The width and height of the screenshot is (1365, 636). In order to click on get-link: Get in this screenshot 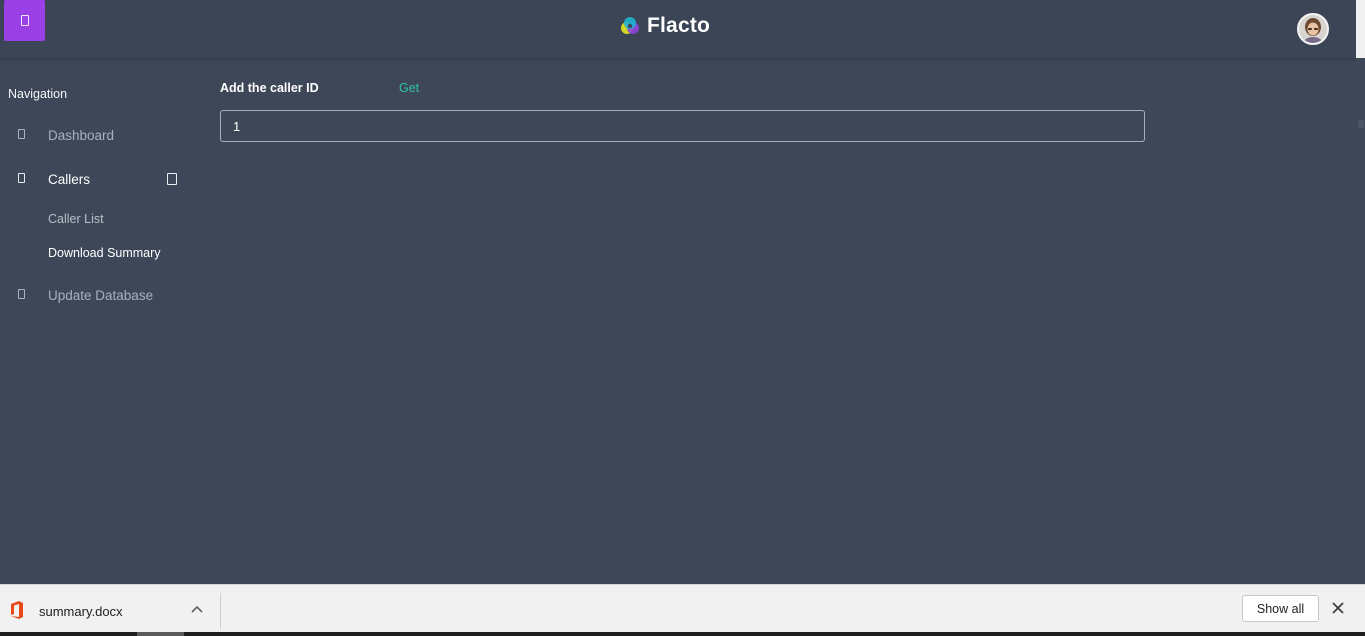, I will do `click(409, 88)`.